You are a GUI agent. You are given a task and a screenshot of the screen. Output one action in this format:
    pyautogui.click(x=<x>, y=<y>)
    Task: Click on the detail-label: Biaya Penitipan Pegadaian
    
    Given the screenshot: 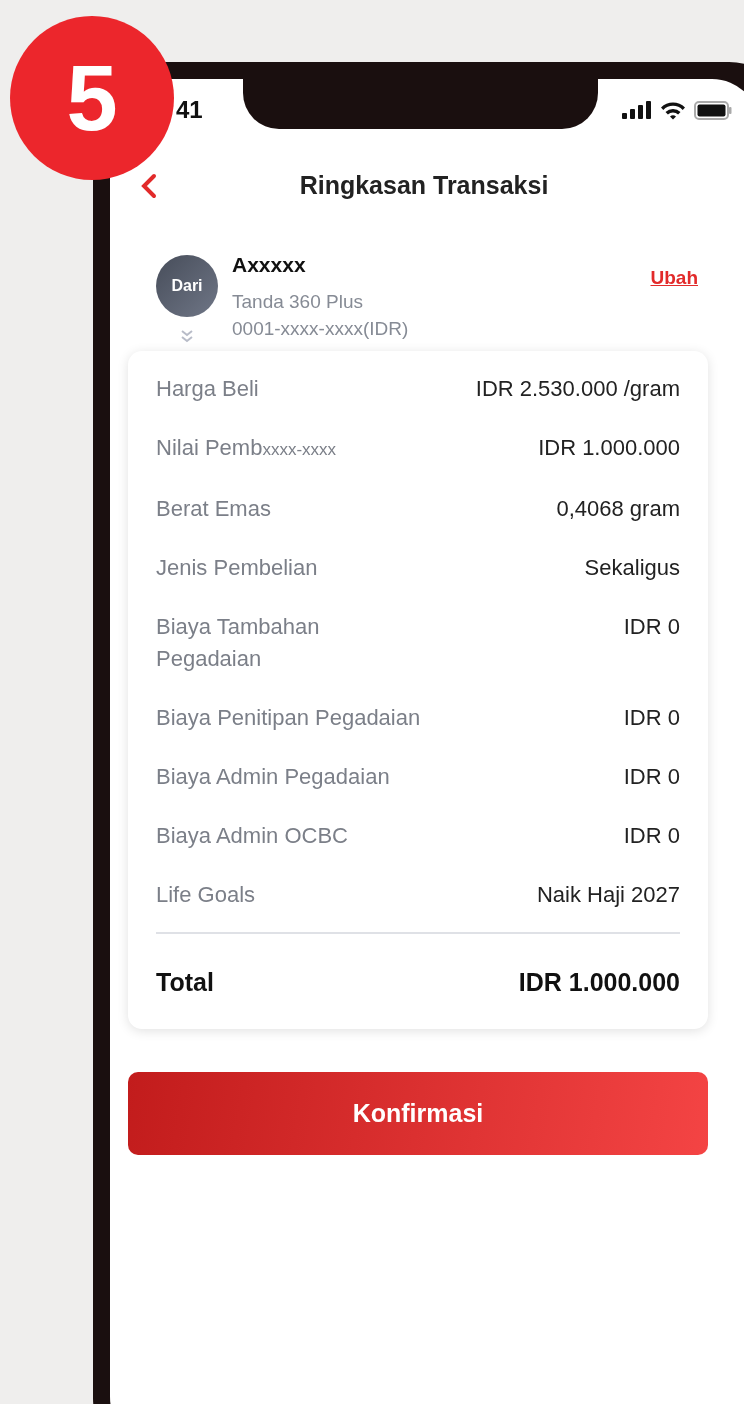 What is the action you would take?
    pyautogui.click(x=288, y=717)
    